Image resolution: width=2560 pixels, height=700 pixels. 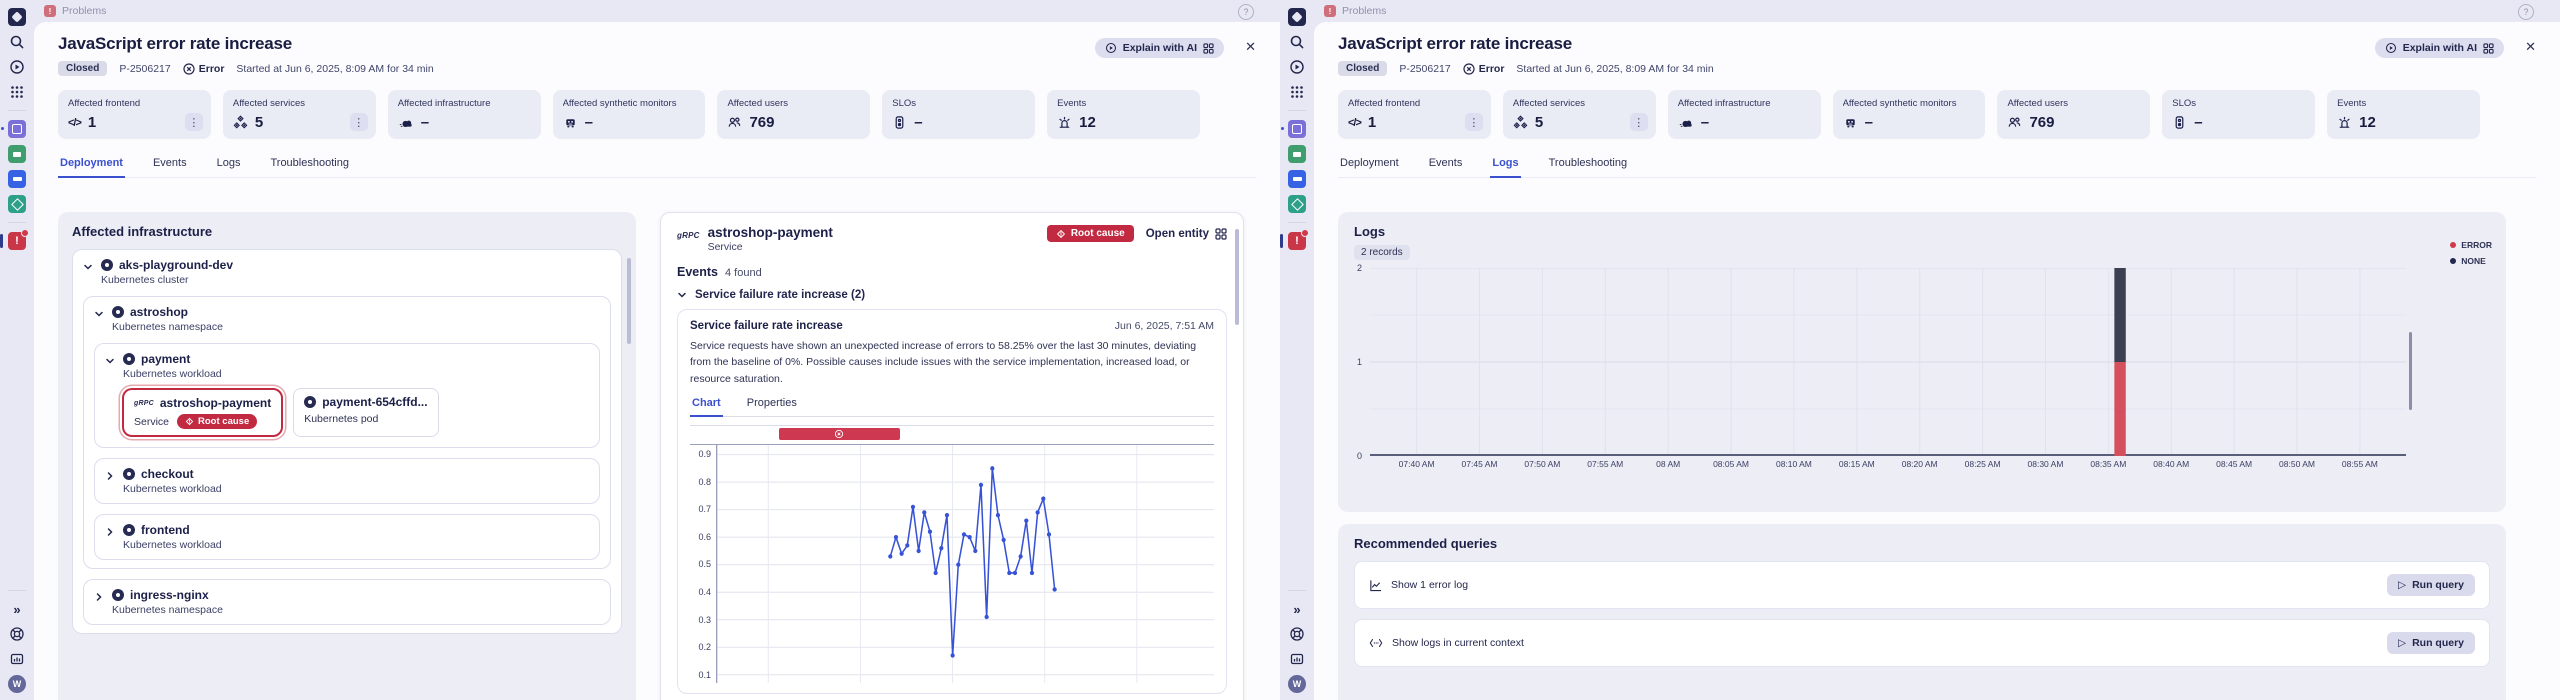 What do you see at coordinates (2042, 122) in the screenshot?
I see `tile-value: 769` at bounding box center [2042, 122].